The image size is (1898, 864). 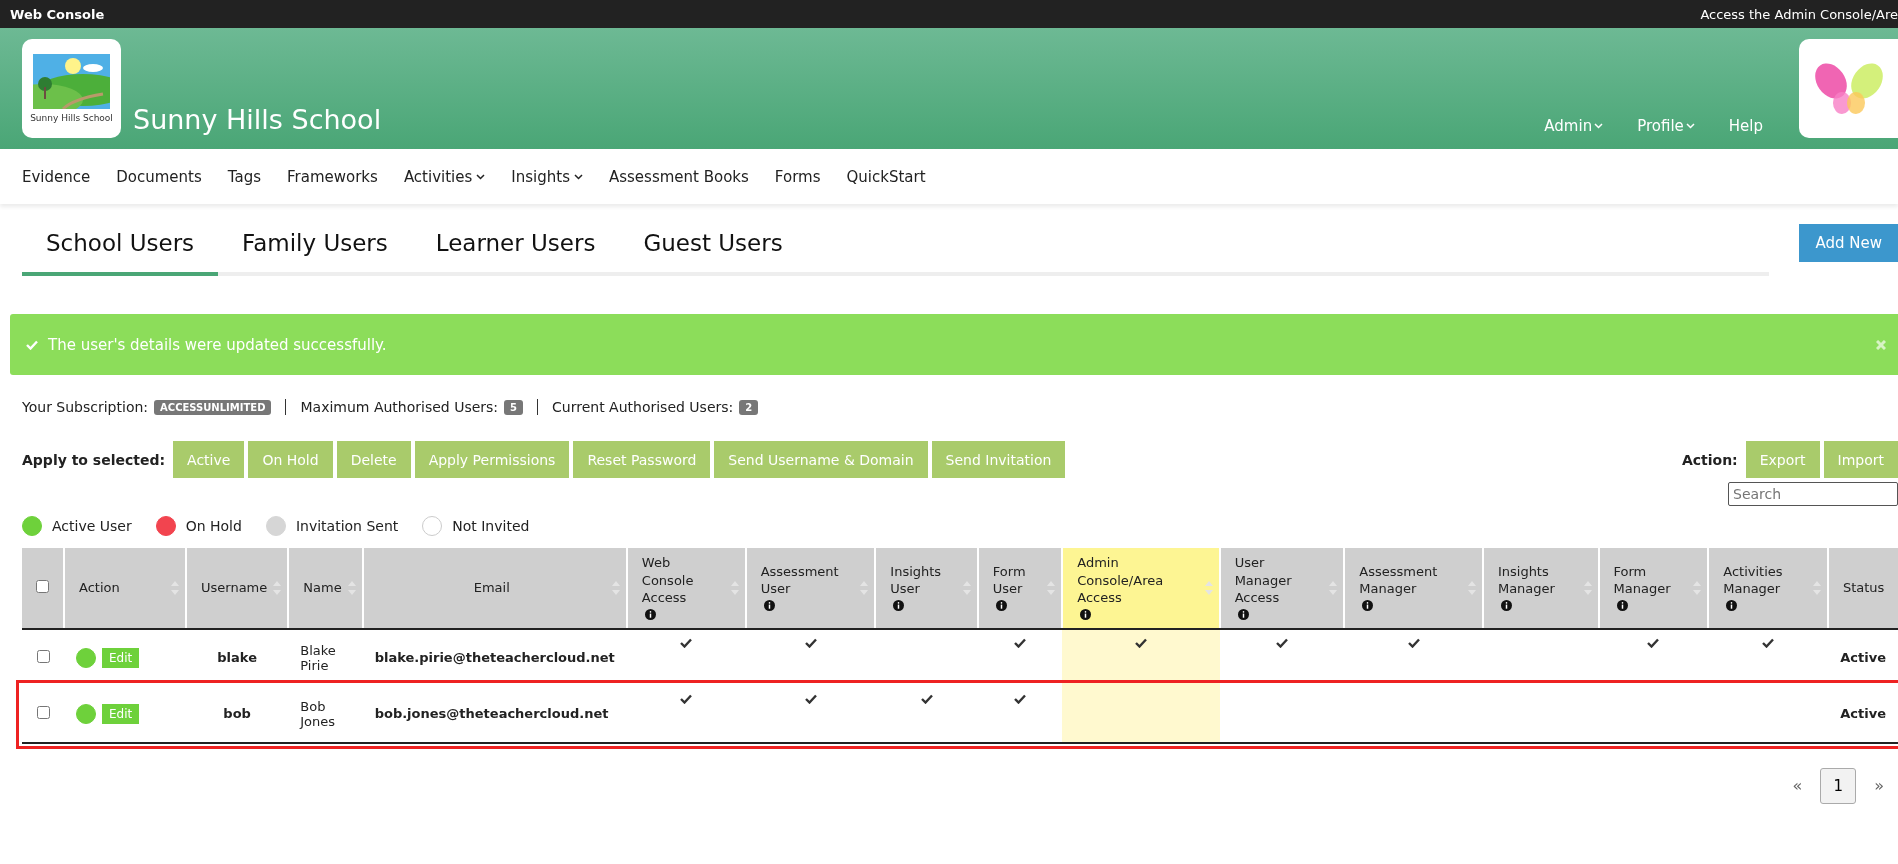 What do you see at coordinates (916, 580) in the screenshot?
I see `column-header: Insights User` at bounding box center [916, 580].